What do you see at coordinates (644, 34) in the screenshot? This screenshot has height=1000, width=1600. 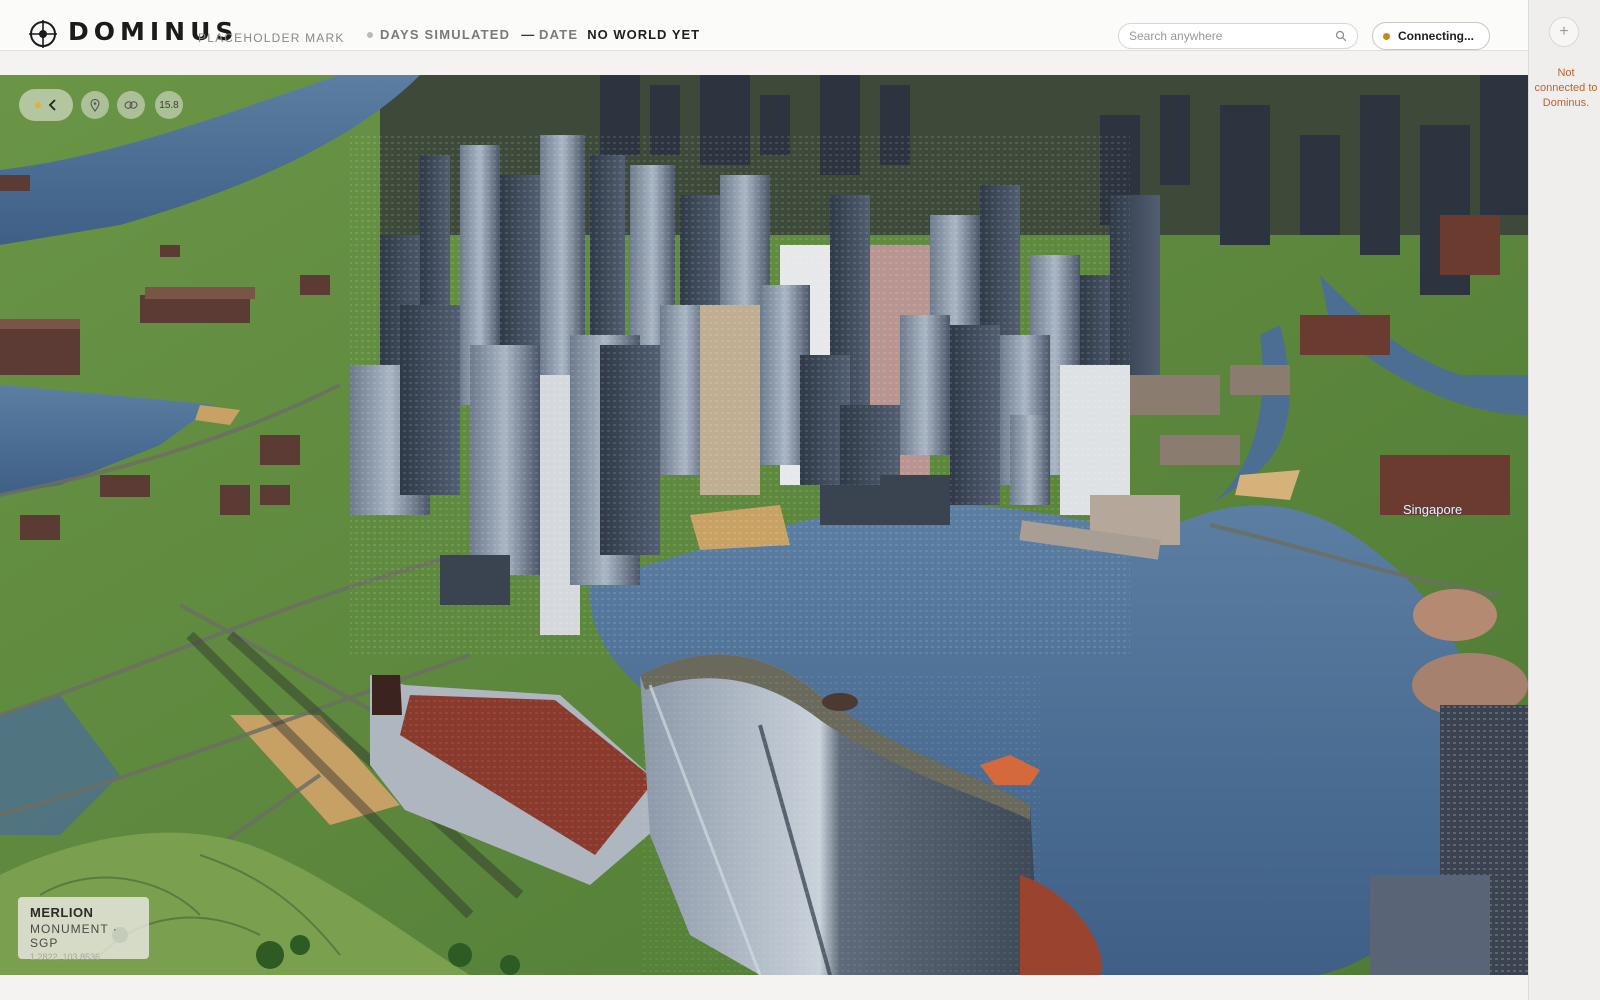 I see `date-value: NO WORLD YET` at bounding box center [644, 34].